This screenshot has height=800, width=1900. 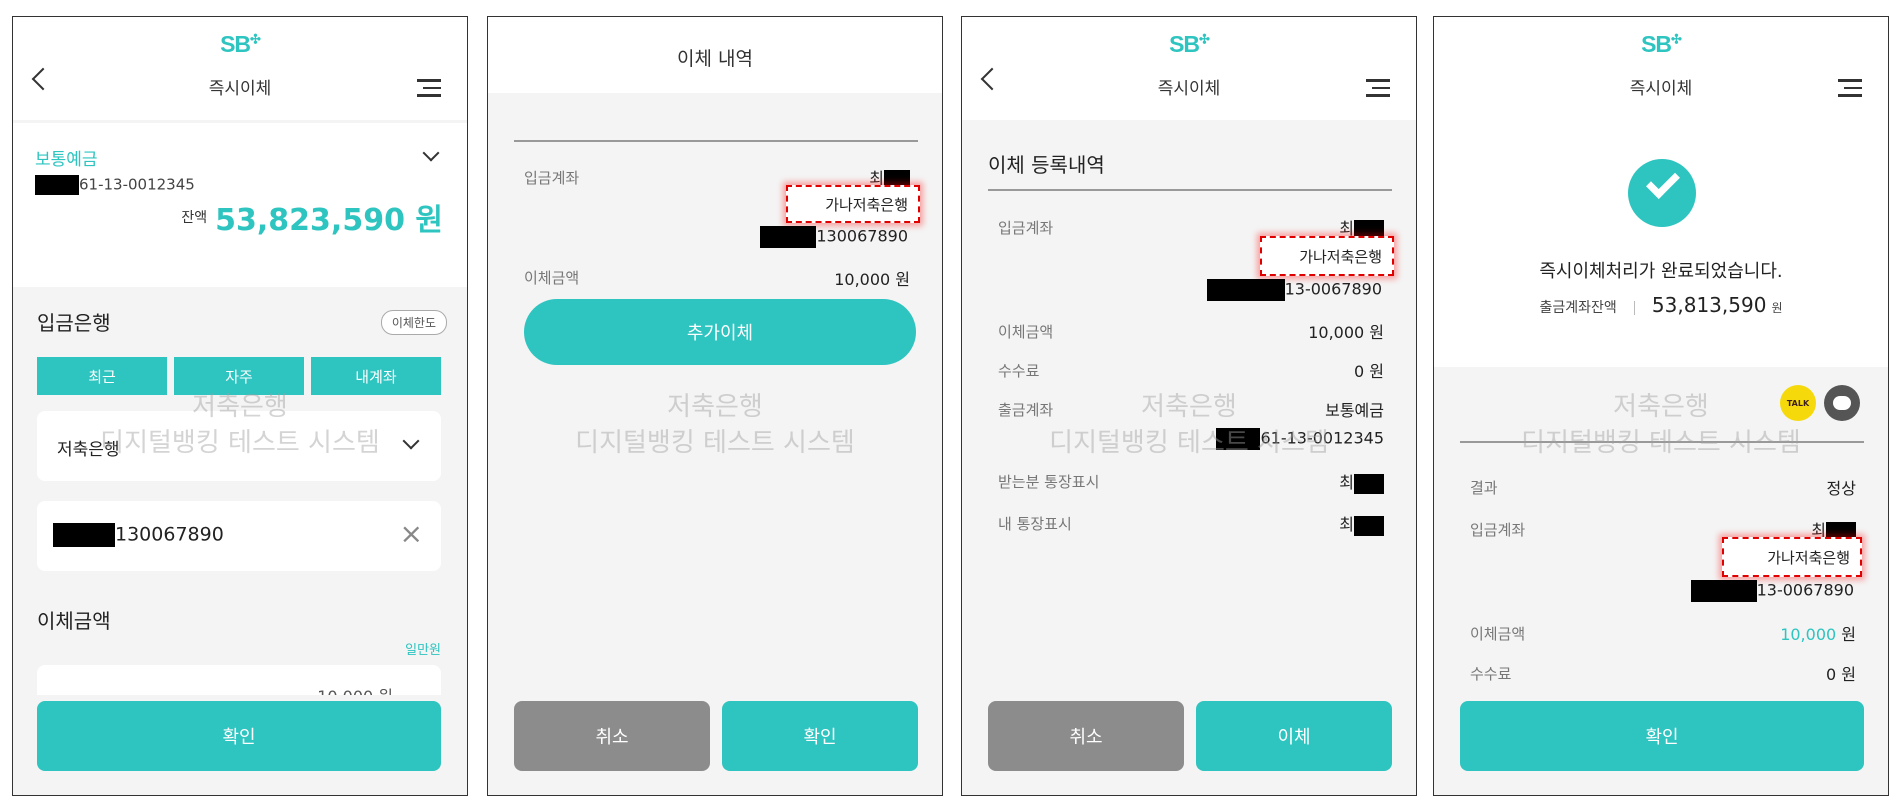 What do you see at coordinates (715, 59) in the screenshot?
I see `page-title: 이체 내역` at bounding box center [715, 59].